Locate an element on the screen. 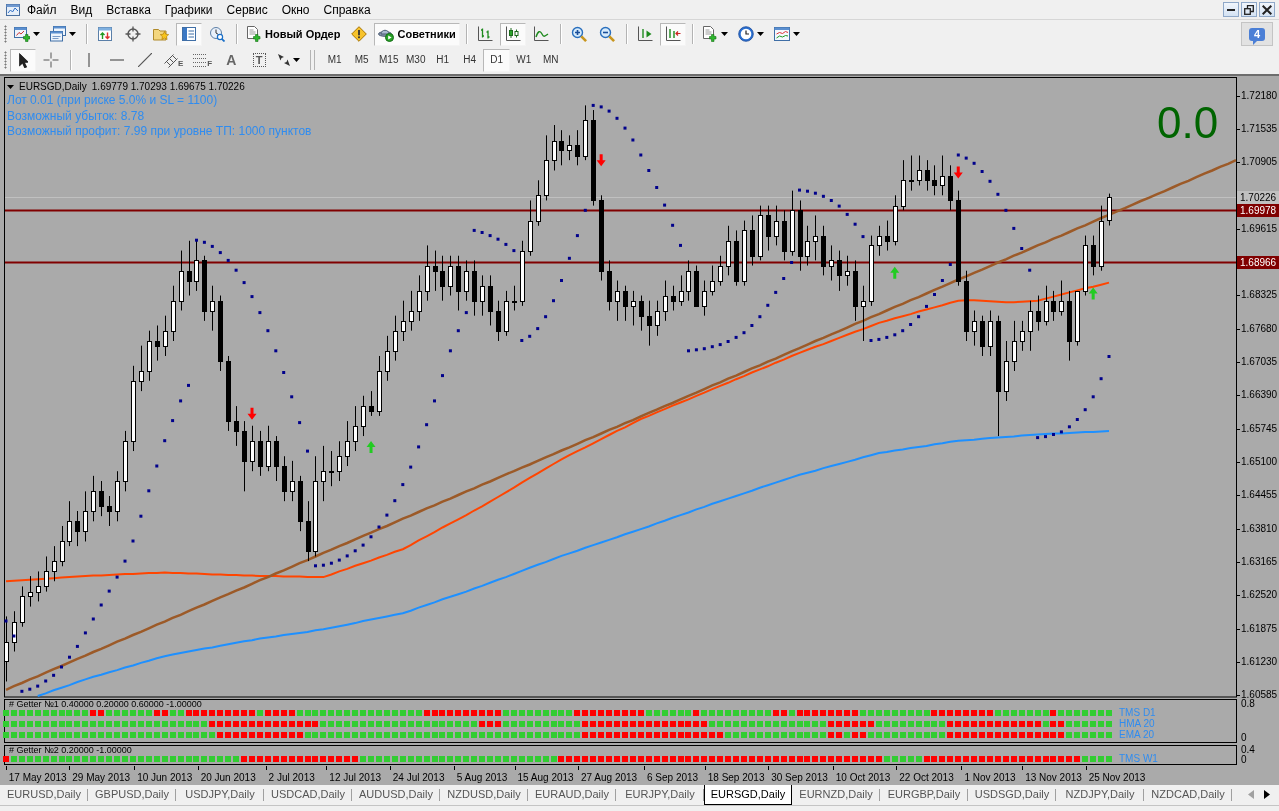  timeframe-button: M15 is located at coordinates (389, 60).